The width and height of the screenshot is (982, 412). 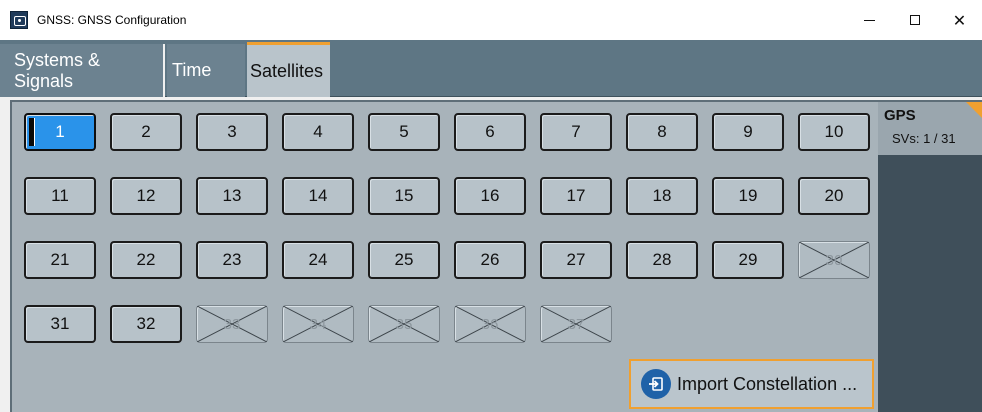 I want to click on satellite-label: 1, so click(x=60, y=131).